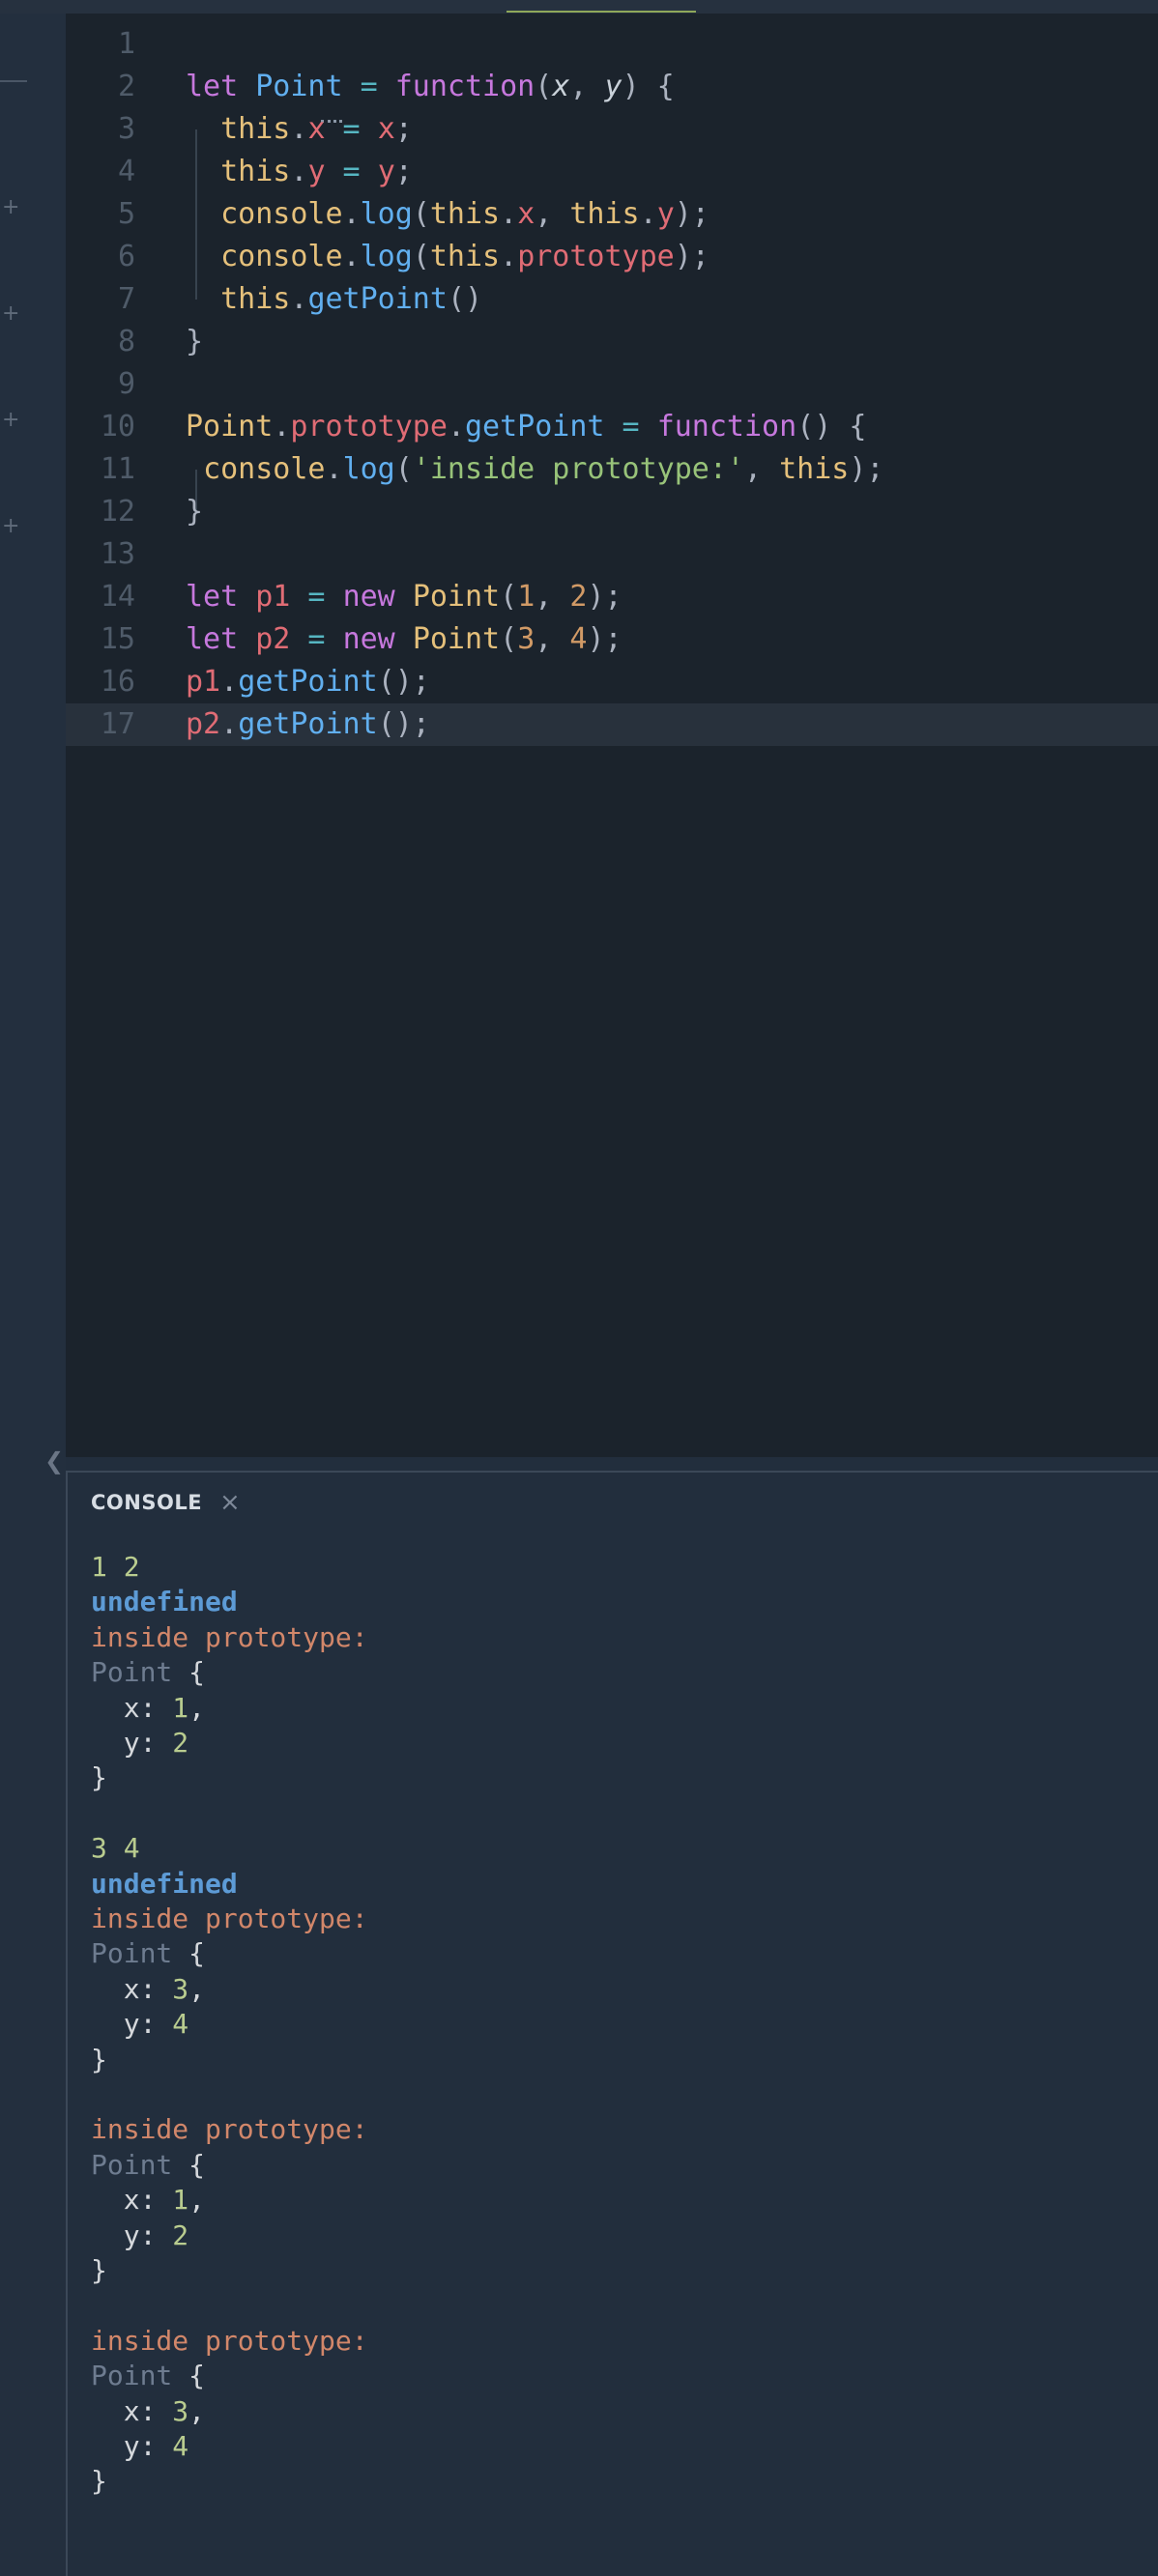  What do you see at coordinates (13, 81) in the screenshot?
I see `gutter-dash` at bounding box center [13, 81].